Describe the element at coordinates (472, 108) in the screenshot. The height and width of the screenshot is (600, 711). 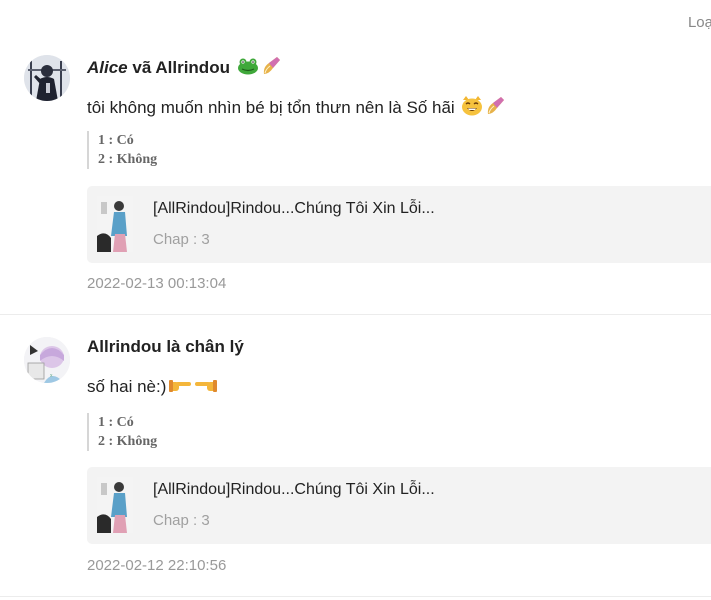
I see `grinning-cat-icon` at that location.